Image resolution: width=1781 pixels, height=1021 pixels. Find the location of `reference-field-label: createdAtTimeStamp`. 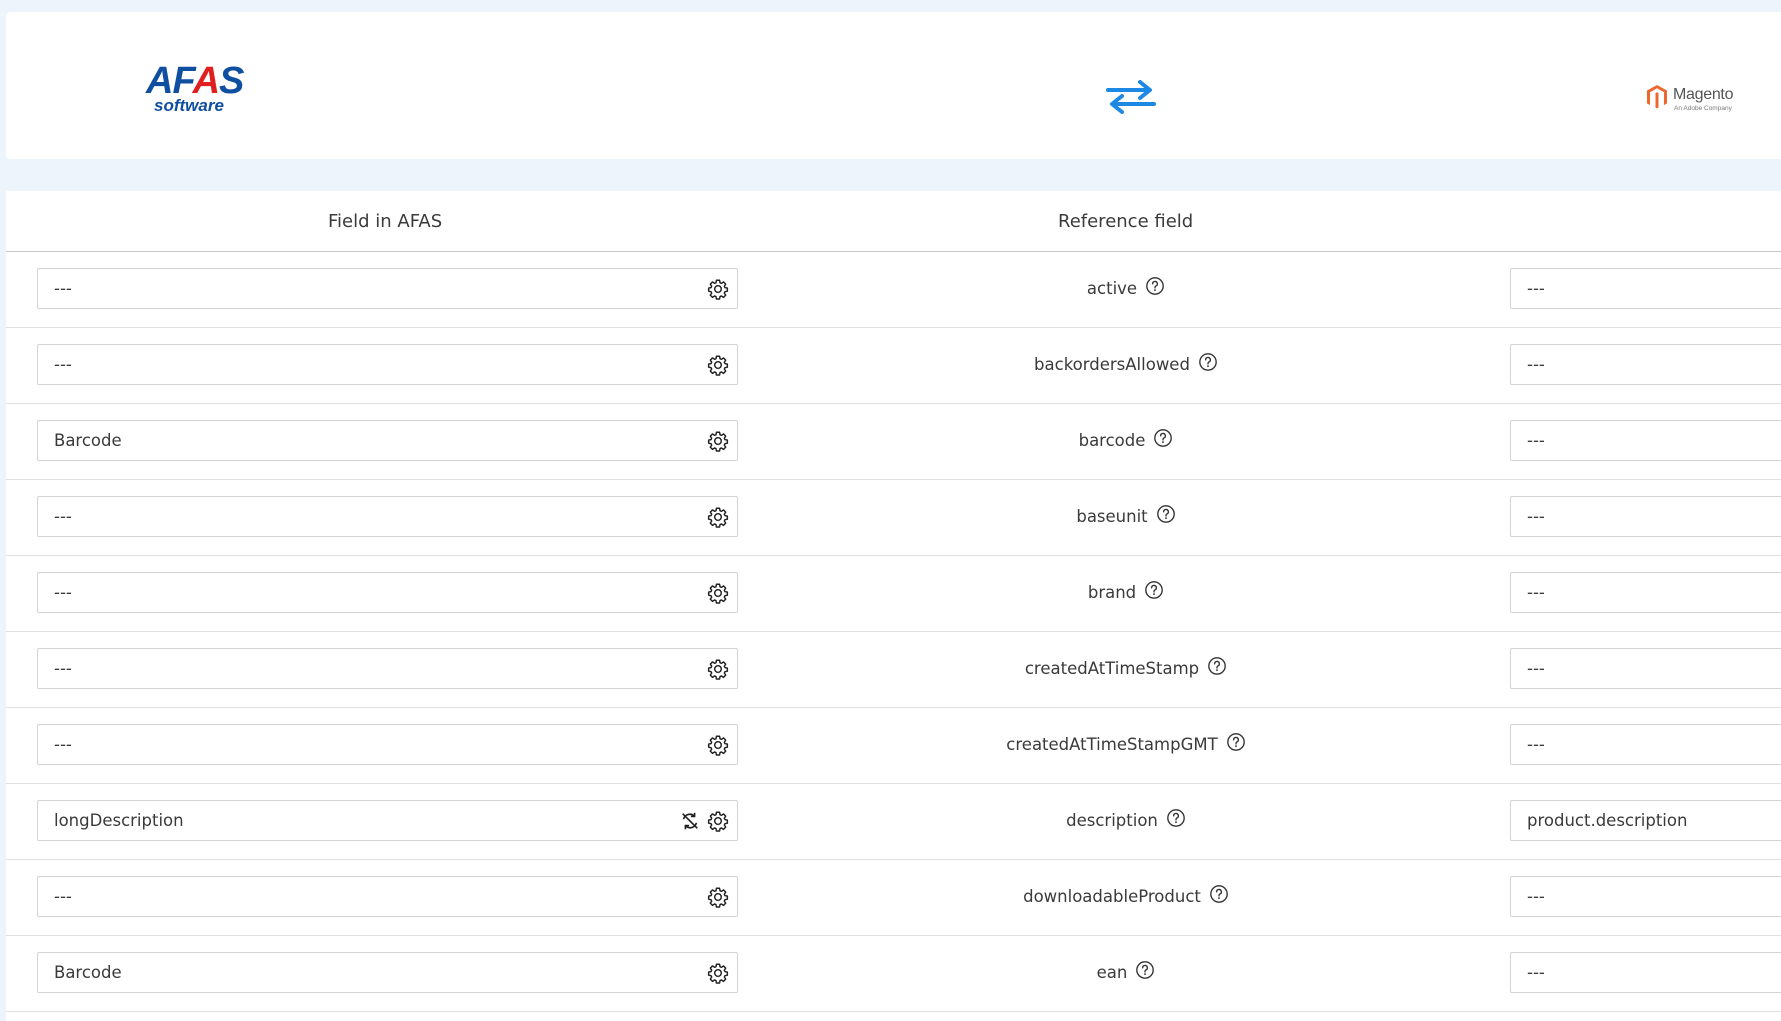

reference-field-label: createdAtTimeStamp is located at coordinates (1112, 668).